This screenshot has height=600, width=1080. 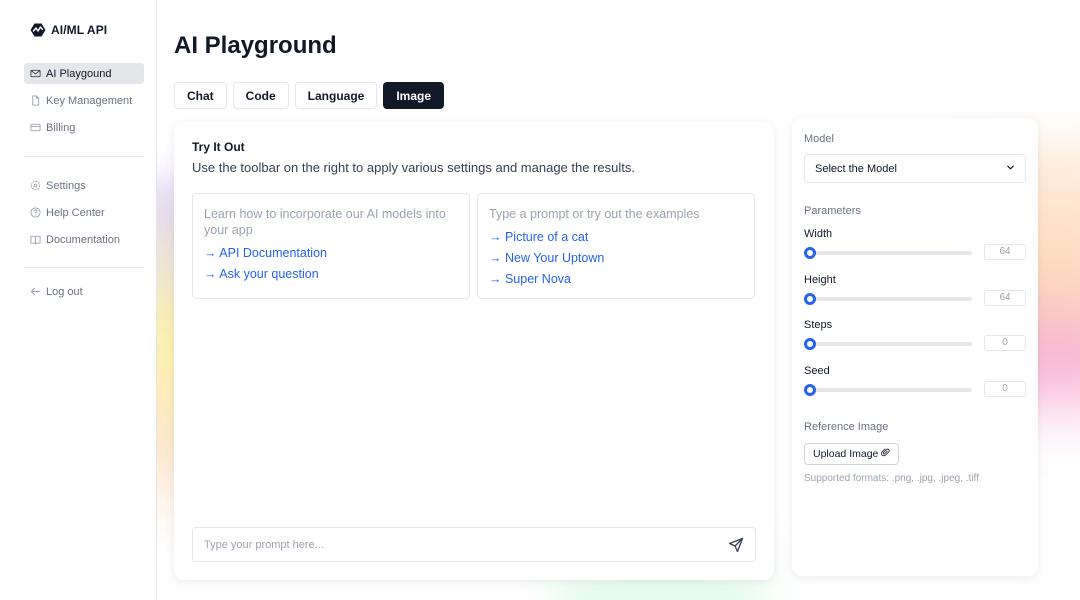 What do you see at coordinates (89, 100) in the screenshot?
I see `sidebar-item-label: Key Management` at bounding box center [89, 100].